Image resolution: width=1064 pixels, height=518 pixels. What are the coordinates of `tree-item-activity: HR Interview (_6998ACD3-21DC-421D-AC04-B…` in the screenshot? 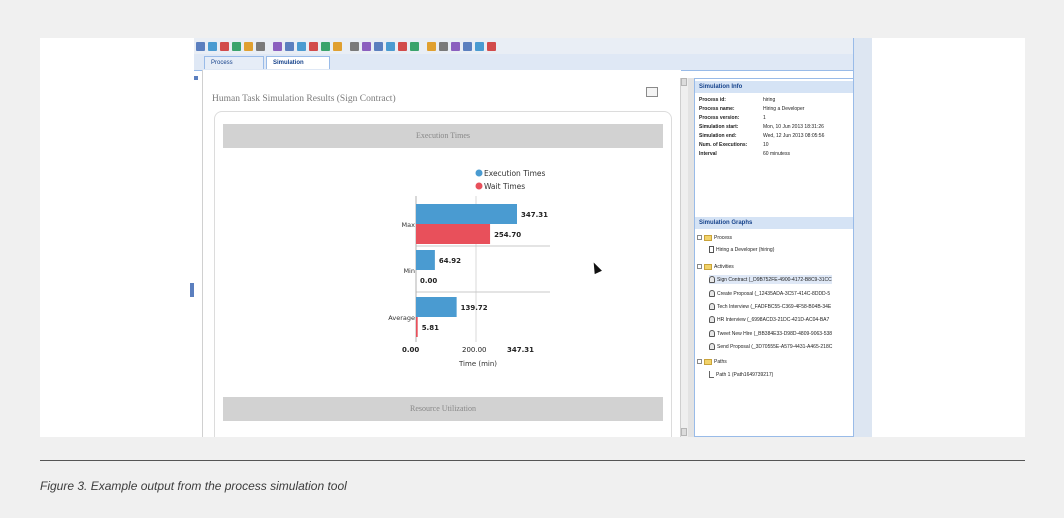 It's located at (769, 319).